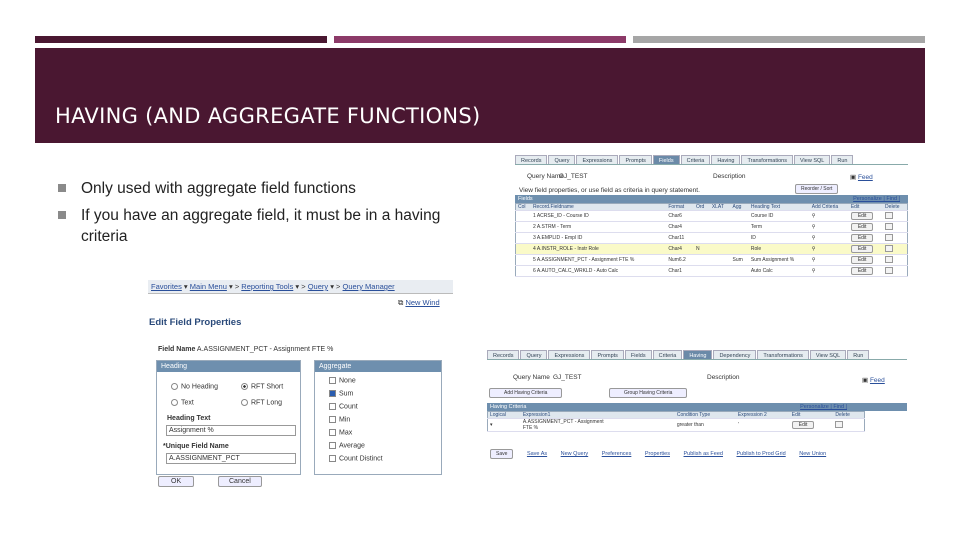  What do you see at coordinates (812, 454) in the screenshot?
I see `new-union-link: New Union` at bounding box center [812, 454].